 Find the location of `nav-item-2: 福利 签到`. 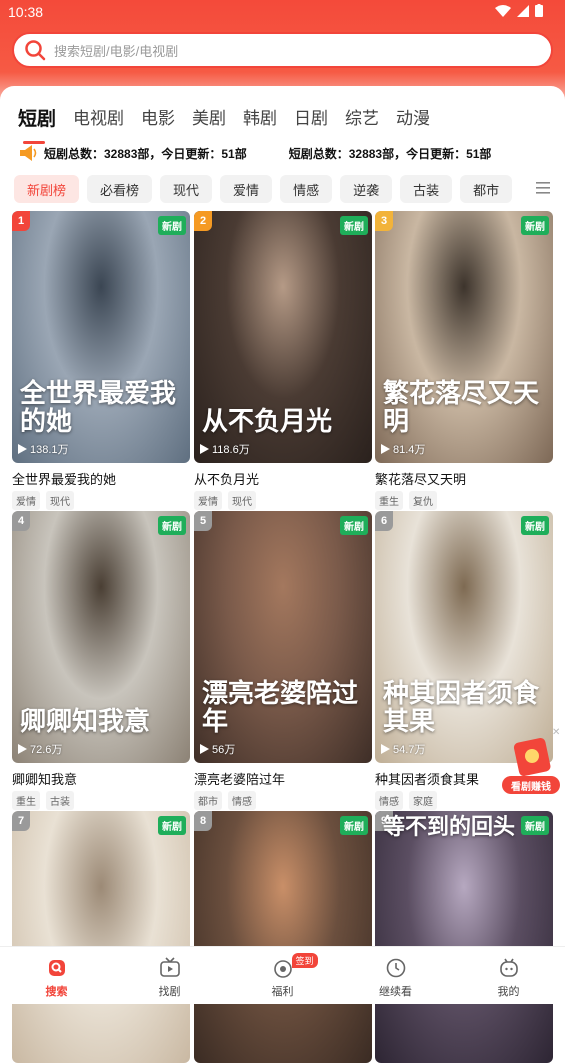

nav-item-2: 福利 签到 is located at coordinates (282, 975).